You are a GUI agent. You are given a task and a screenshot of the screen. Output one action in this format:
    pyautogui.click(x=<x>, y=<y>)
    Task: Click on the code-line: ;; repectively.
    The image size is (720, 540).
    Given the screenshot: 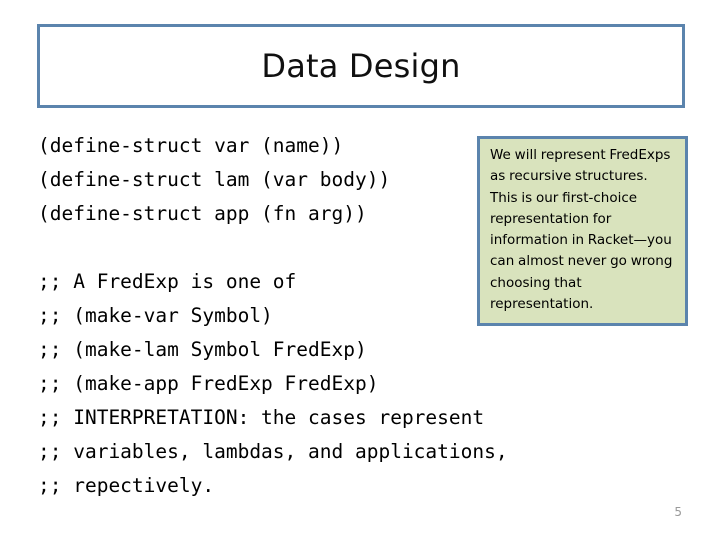 What is the action you would take?
    pyautogui.click(x=126, y=485)
    